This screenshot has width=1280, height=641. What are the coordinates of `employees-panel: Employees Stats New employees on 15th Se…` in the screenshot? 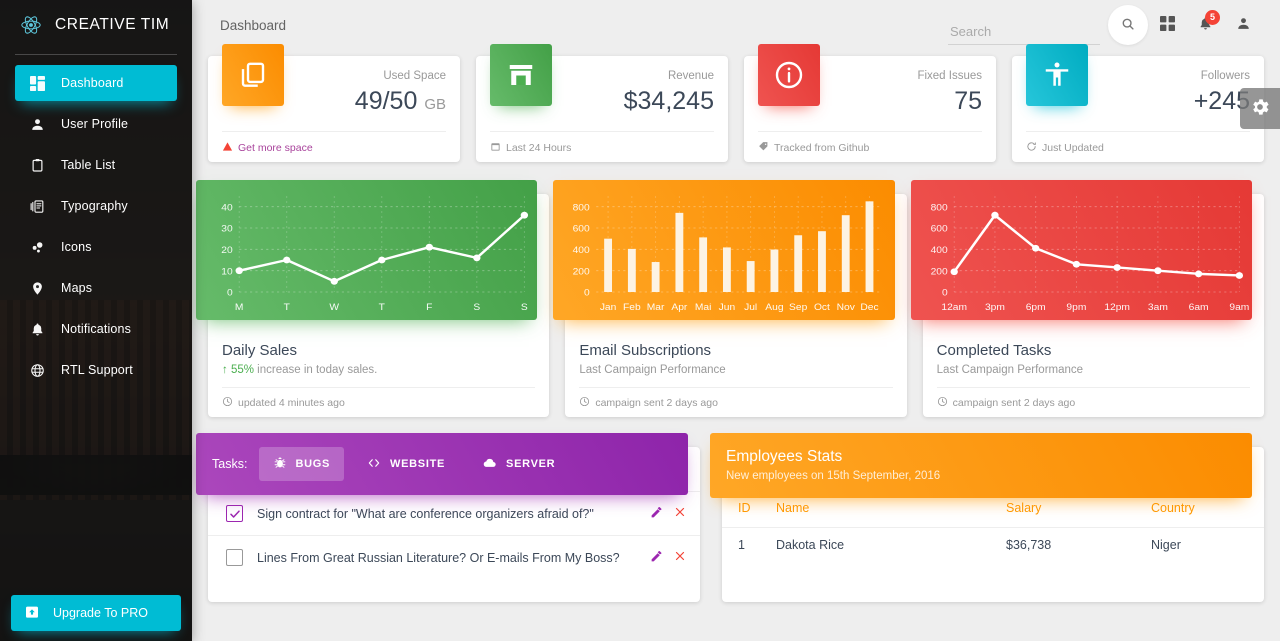 It's located at (987, 517).